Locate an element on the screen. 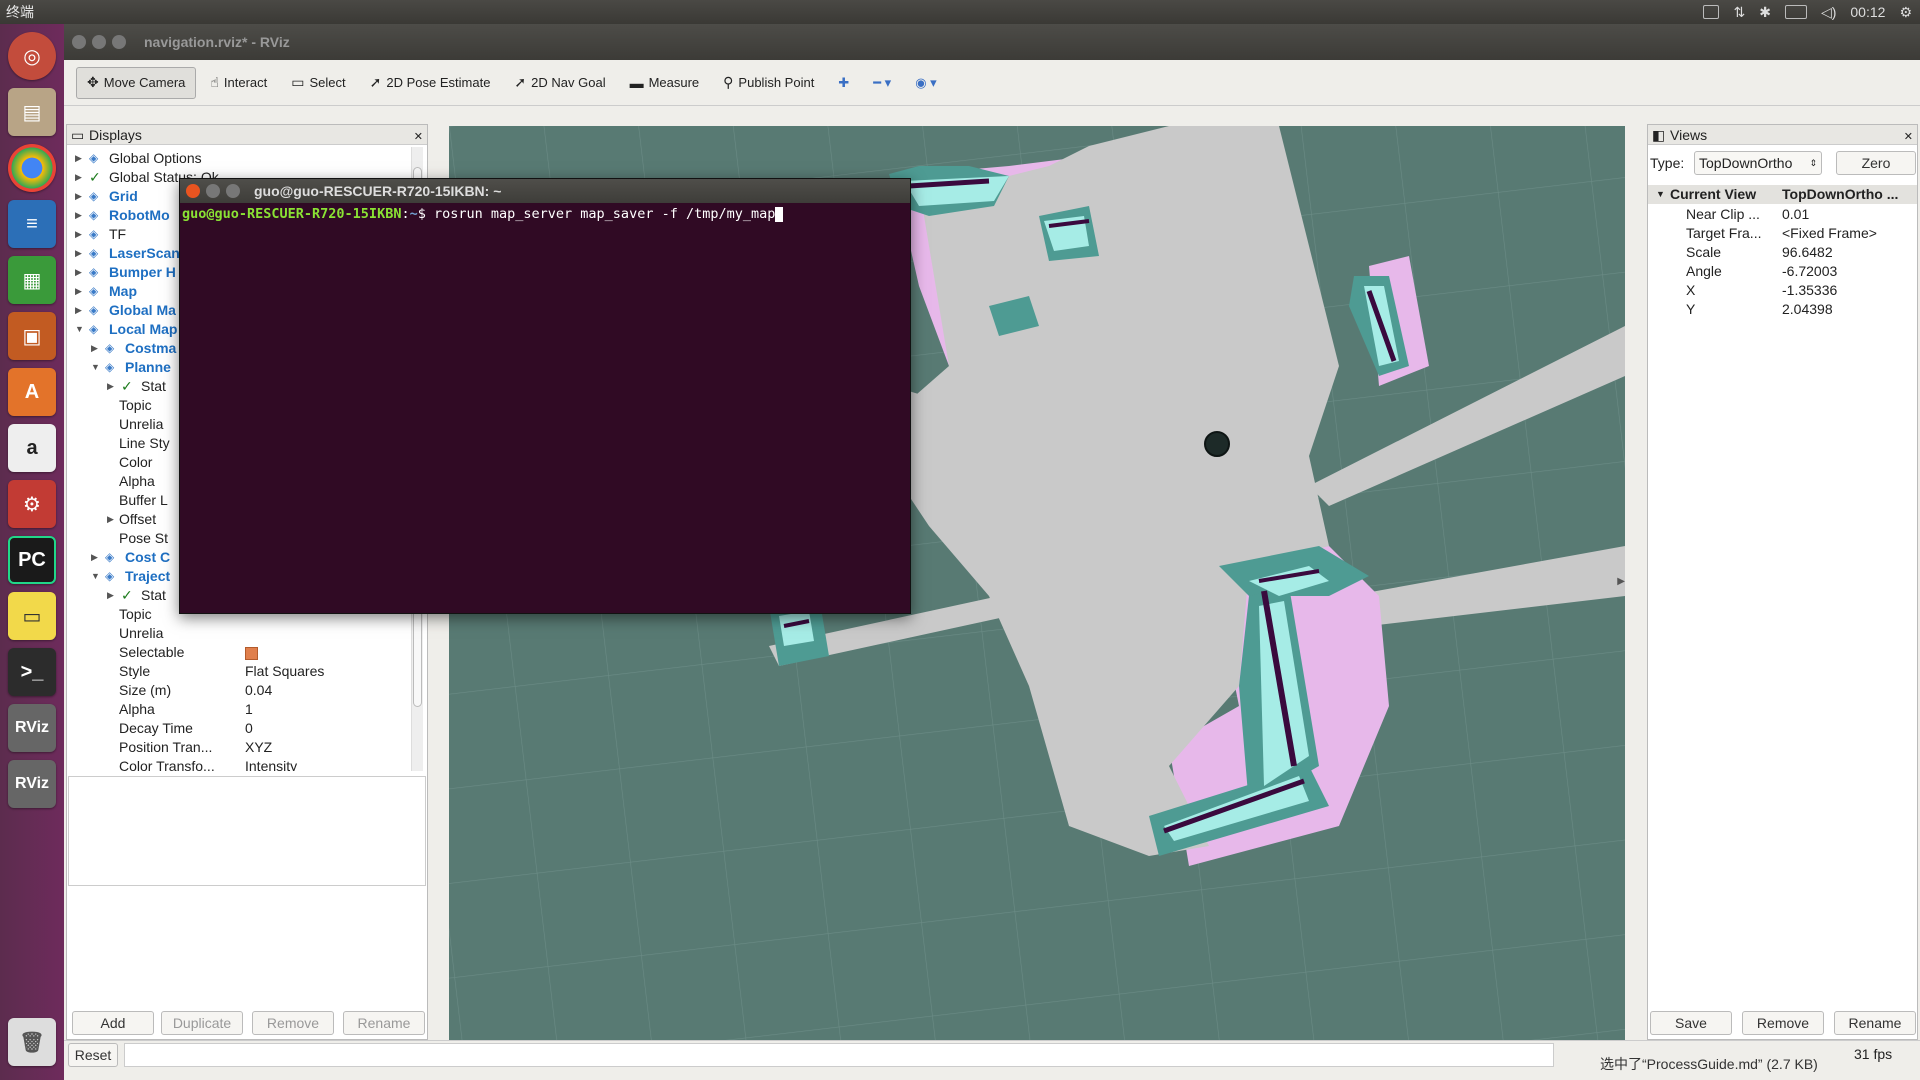  tree-row: Size (m) 0.04 is located at coordinates (237, 690).